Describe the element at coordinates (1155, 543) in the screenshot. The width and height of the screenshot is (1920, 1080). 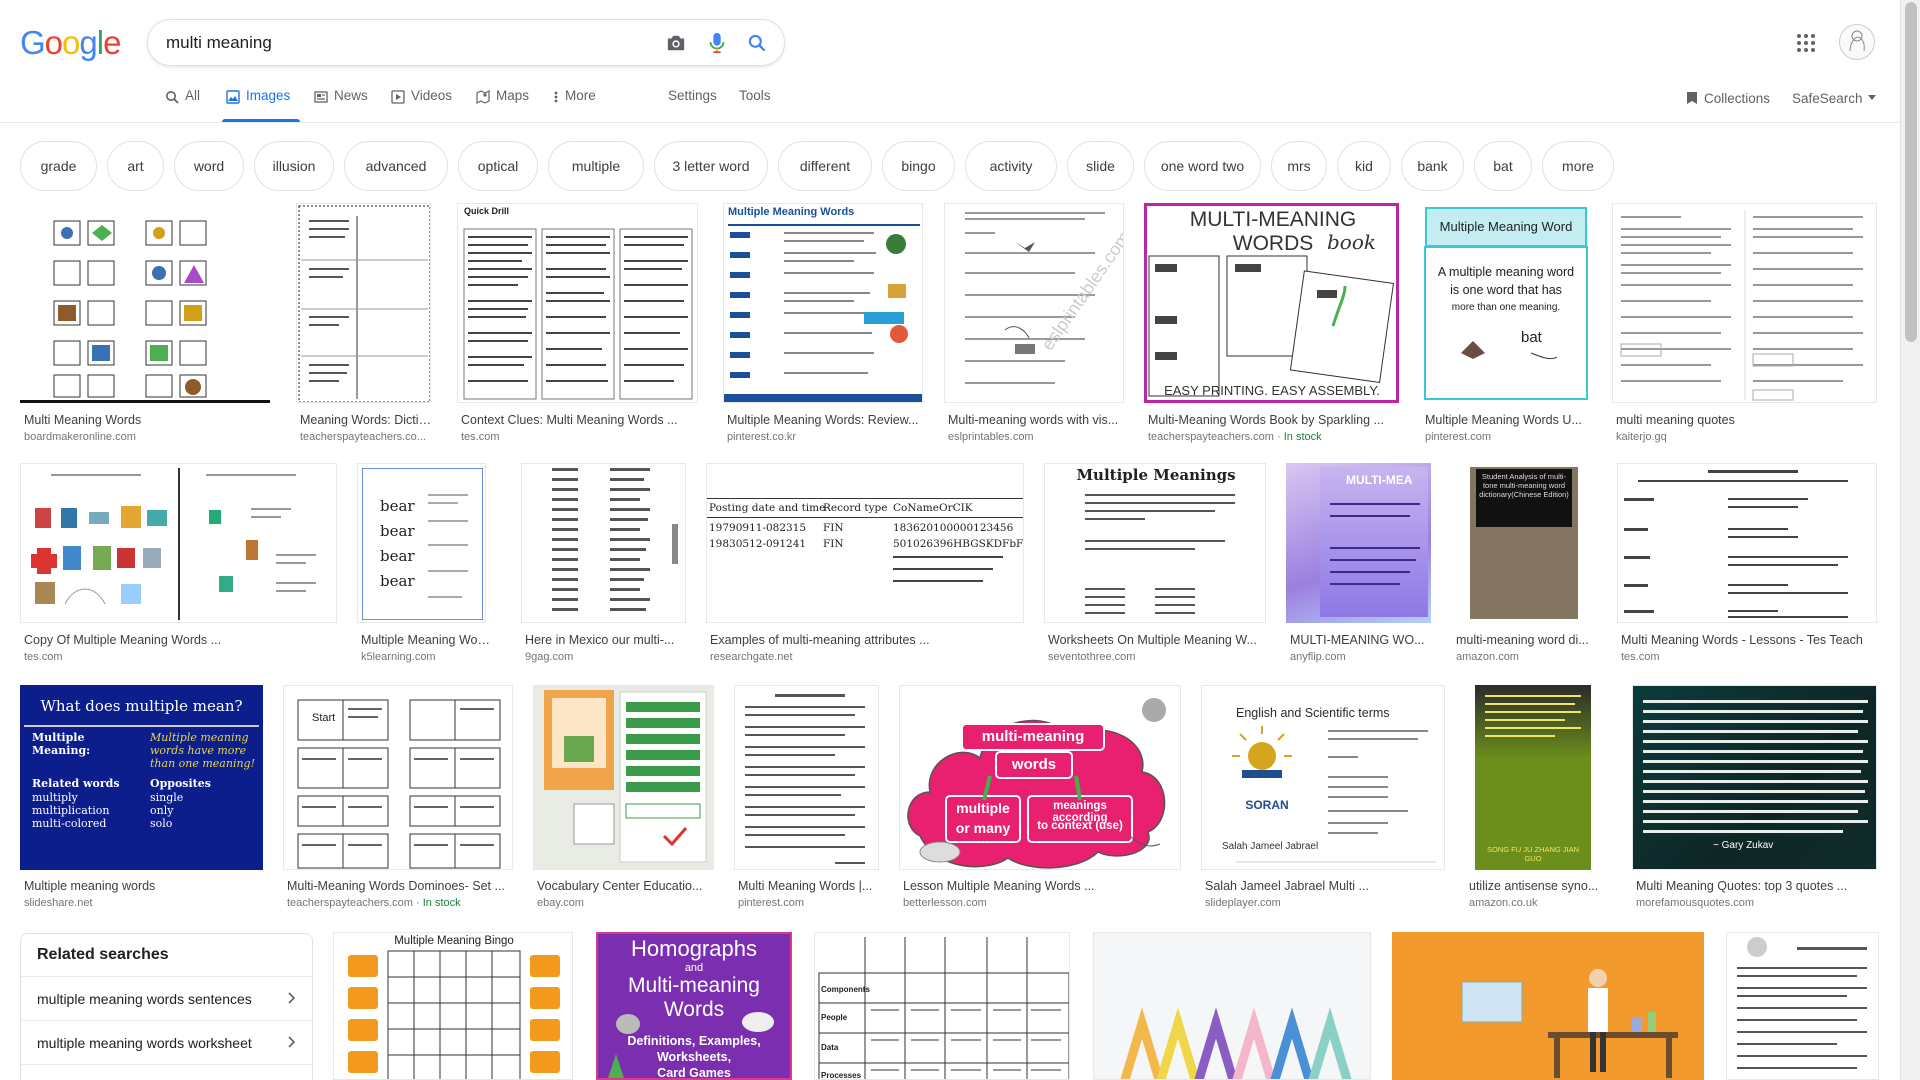
I see `result-thumbnail: Multiple Meanings` at that location.